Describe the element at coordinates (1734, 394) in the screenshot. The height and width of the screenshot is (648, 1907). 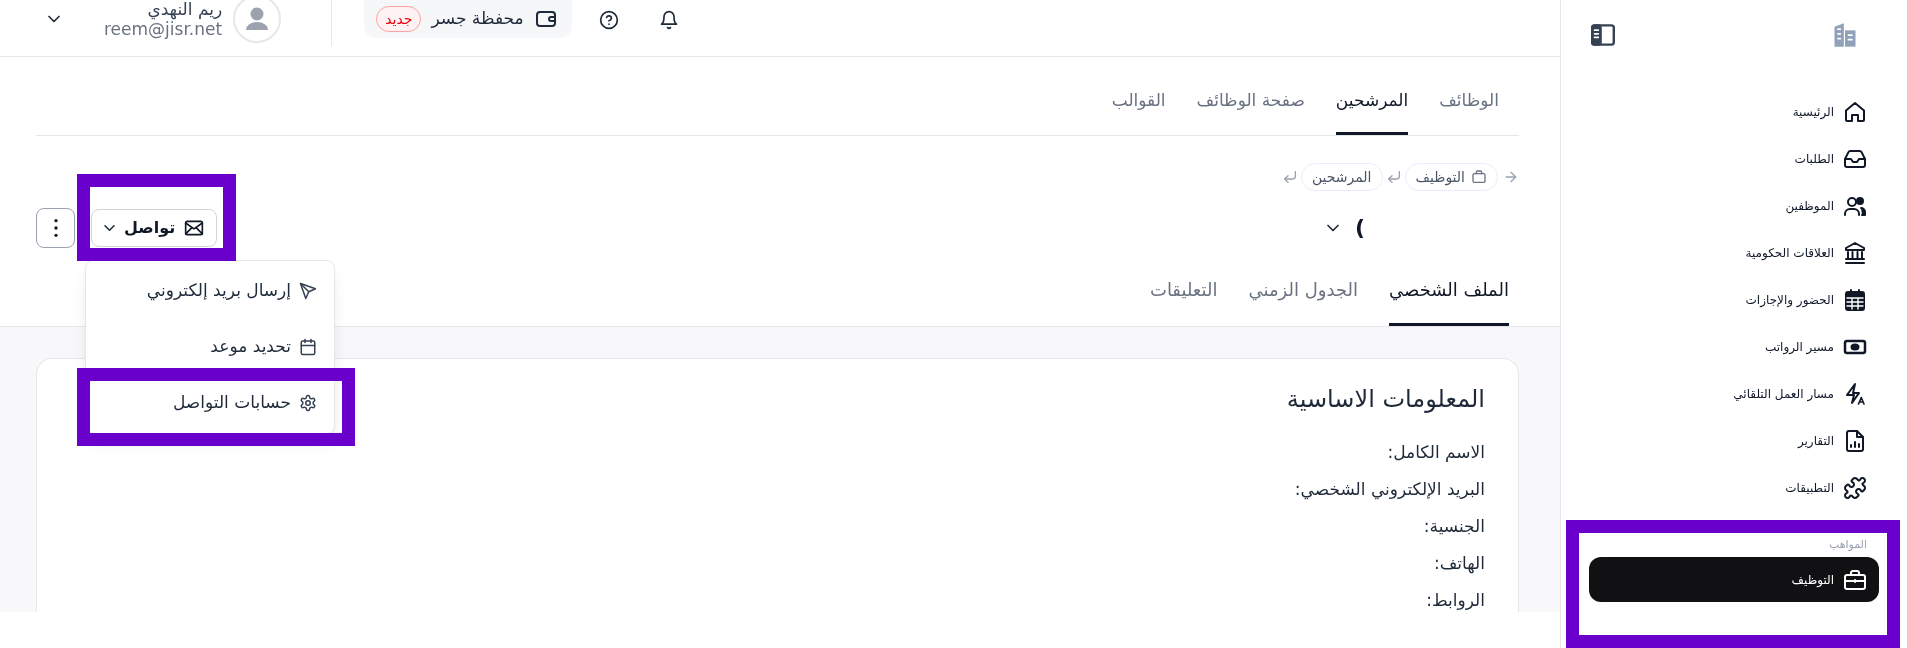
I see `sidebar-item: مسار العمل التلقائي` at that location.